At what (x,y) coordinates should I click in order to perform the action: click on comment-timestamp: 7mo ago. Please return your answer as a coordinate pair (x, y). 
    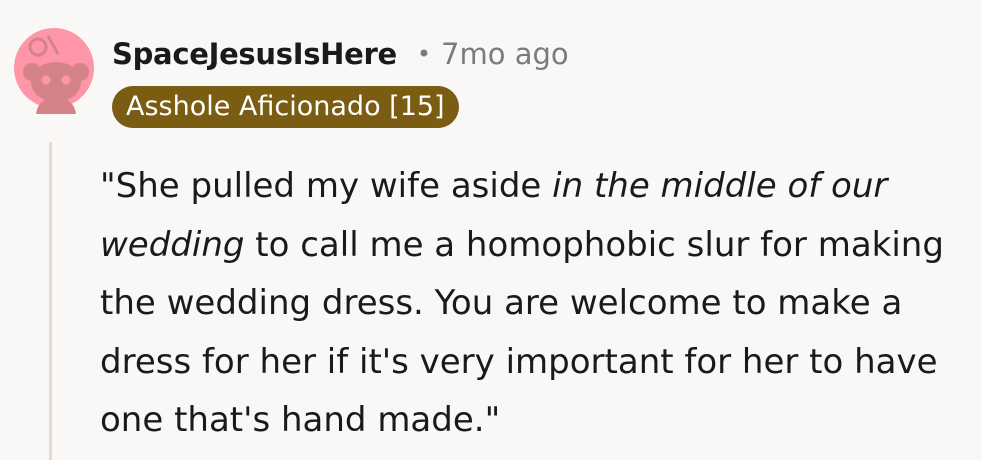
    Looking at the image, I should click on (505, 54).